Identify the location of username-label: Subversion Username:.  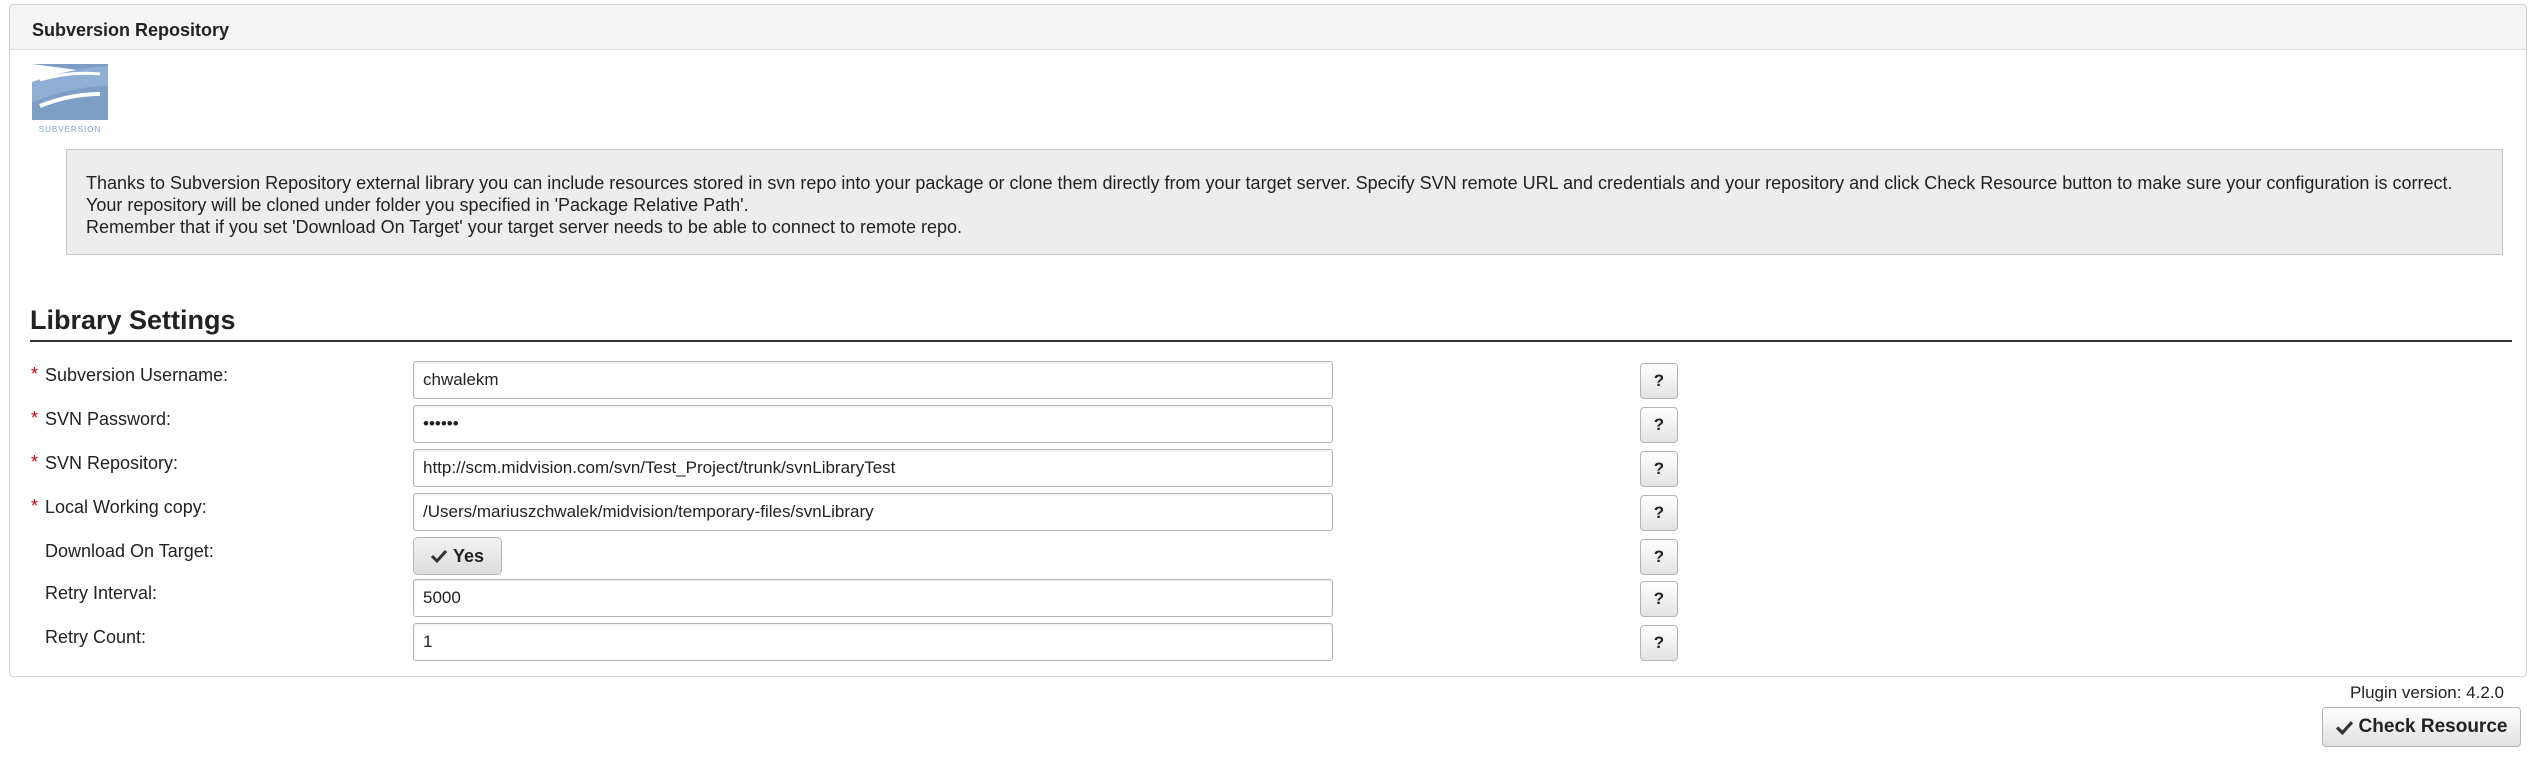
(137, 375).